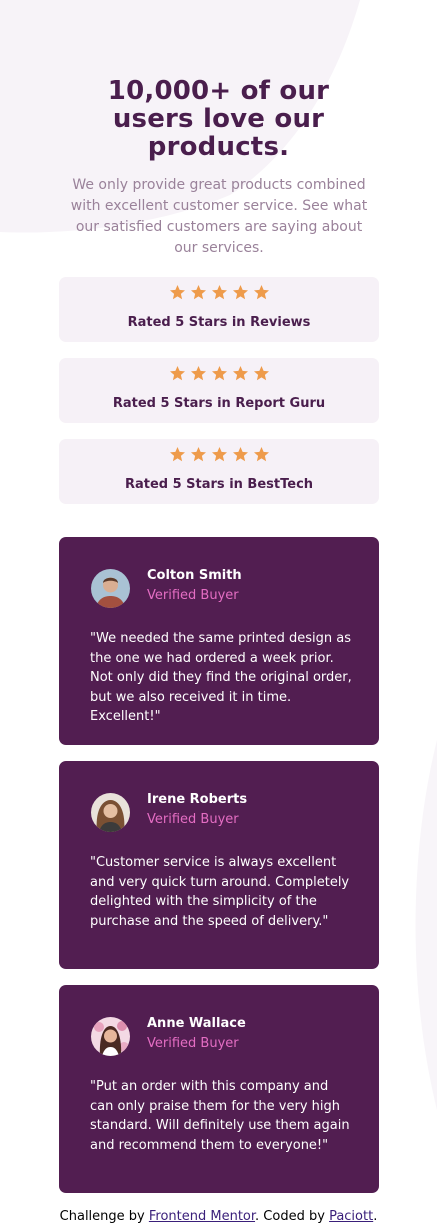 This screenshot has height=1228, width=437. Describe the element at coordinates (202, 1216) in the screenshot. I see `frontend-mentor-link: Frontend Mentor` at that location.